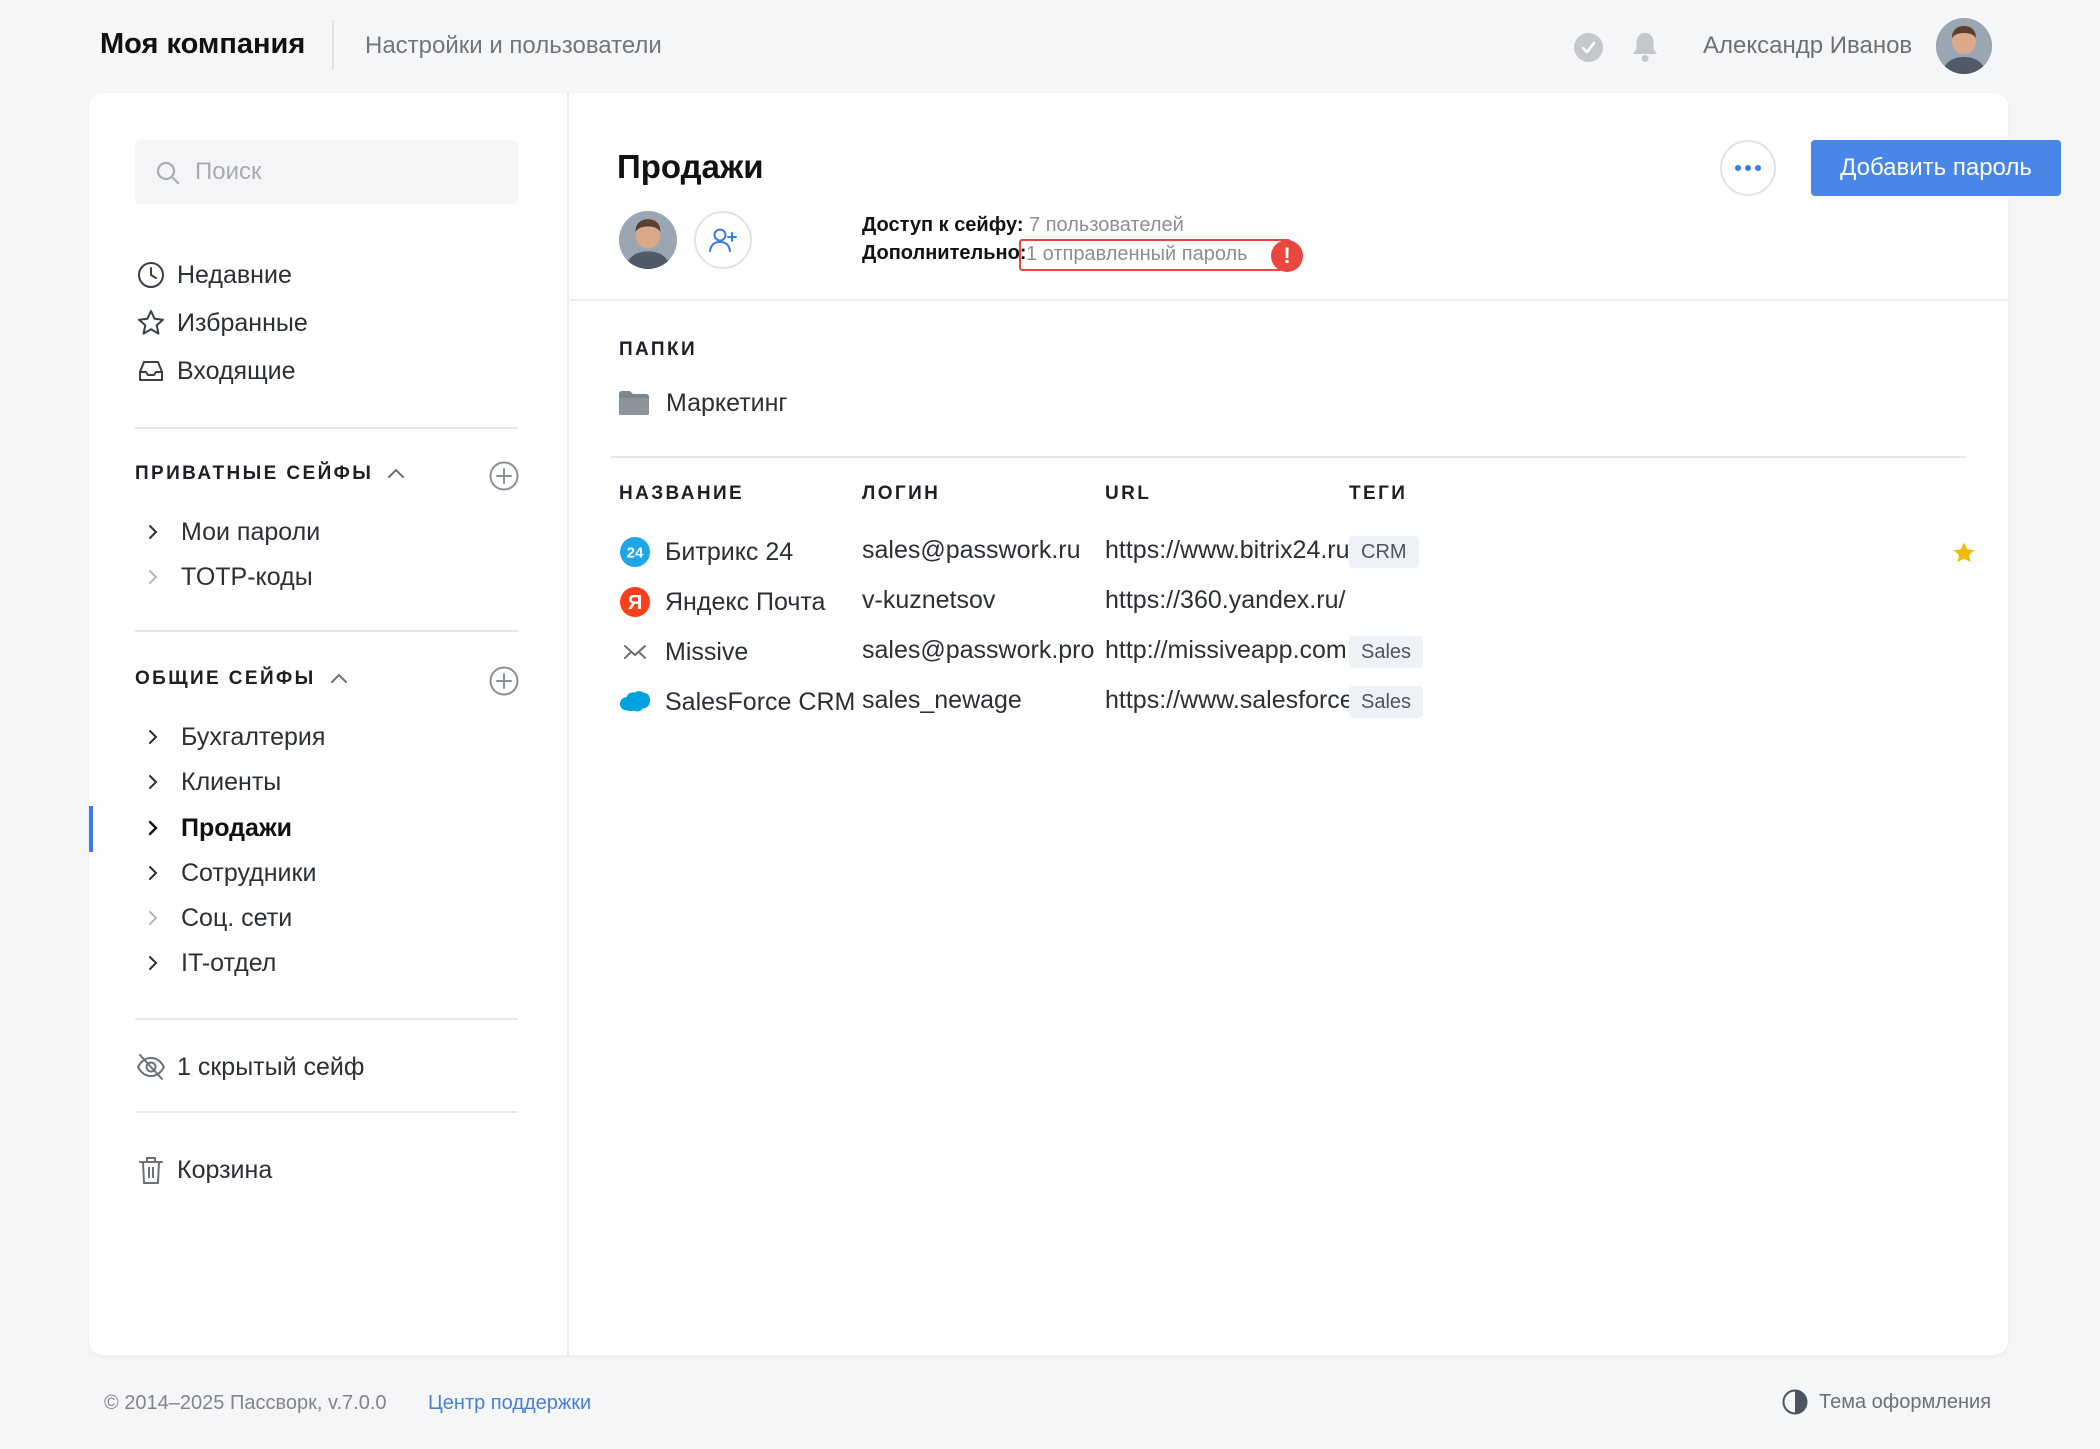 The width and height of the screenshot is (2100, 1449). I want to click on column-header-tags: ТЕГИ, so click(1378, 494).